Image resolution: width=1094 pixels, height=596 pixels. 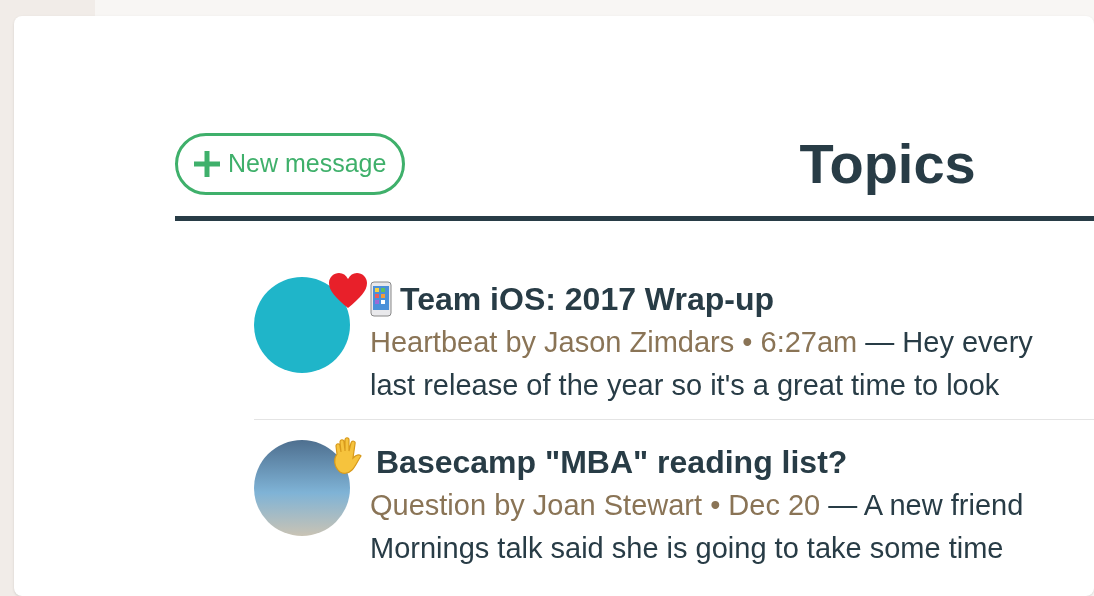 I want to click on plus-icon, so click(x=207, y=164).